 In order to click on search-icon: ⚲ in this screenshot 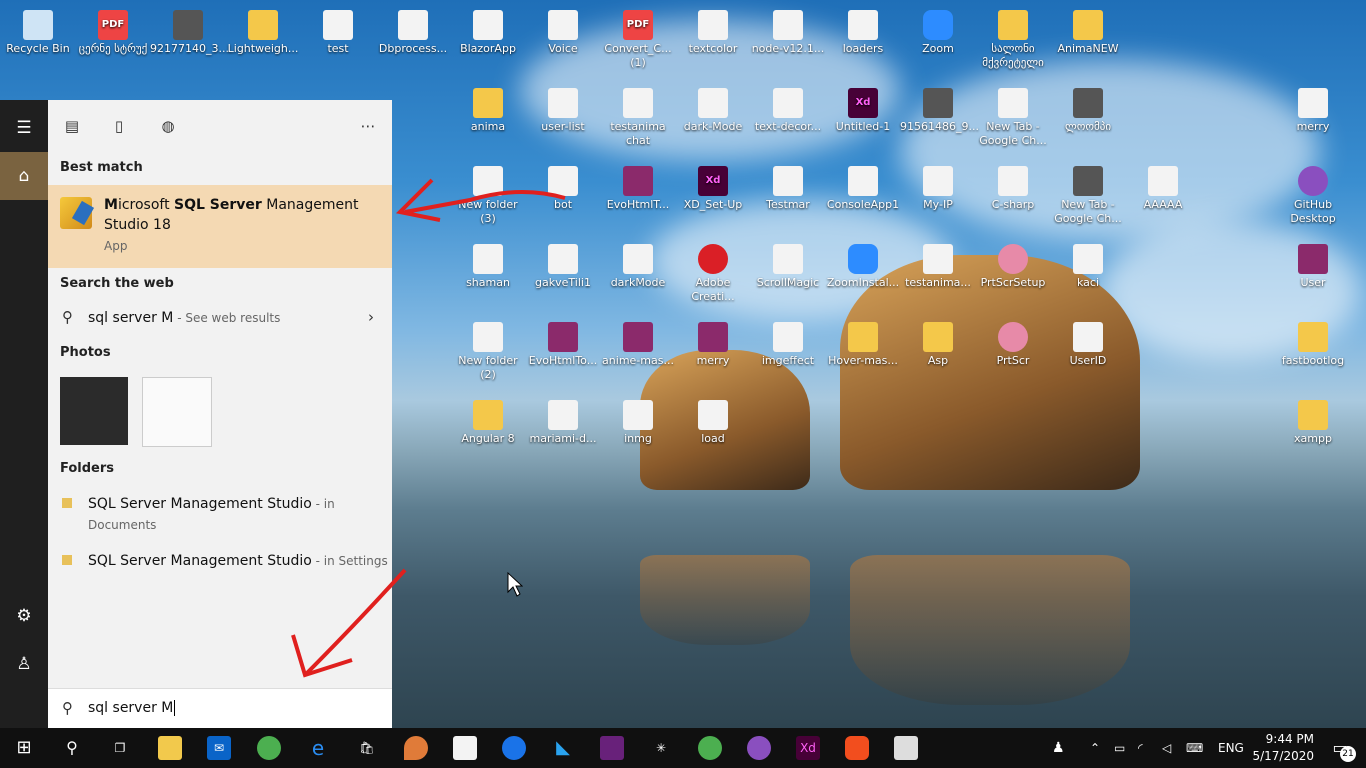, I will do `click(72, 748)`.